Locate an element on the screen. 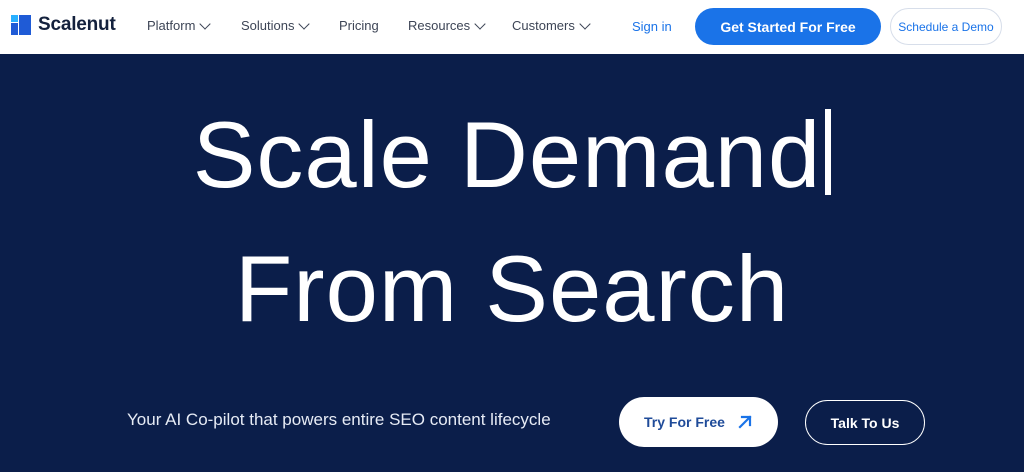 The image size is (1024, 472). try-for-free-label: Try For Free is located at coordinates (684, 422).